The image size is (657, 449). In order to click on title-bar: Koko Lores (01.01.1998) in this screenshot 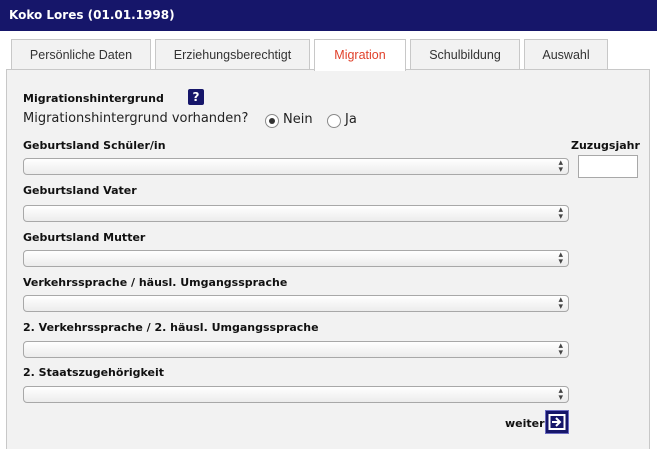, I will do `click(328, 15)`.